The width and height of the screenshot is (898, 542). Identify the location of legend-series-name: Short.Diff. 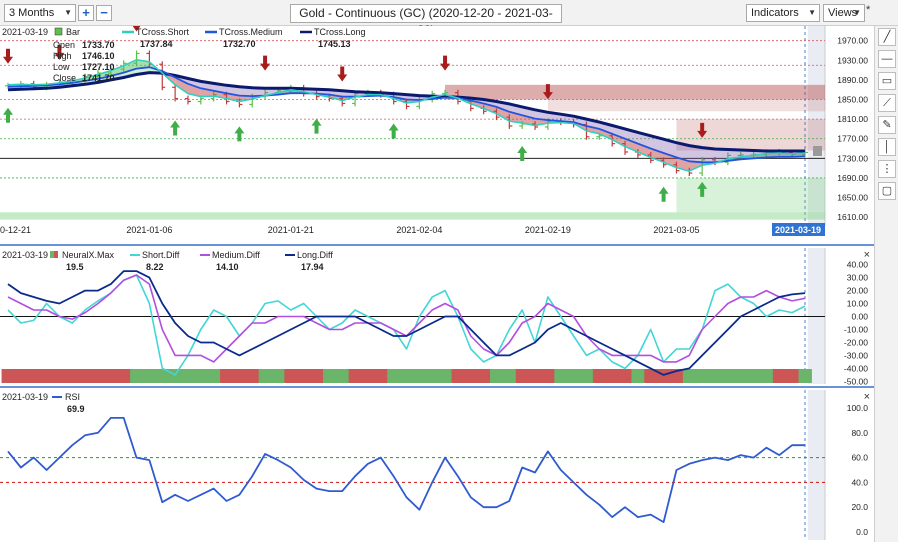
(161, 255).